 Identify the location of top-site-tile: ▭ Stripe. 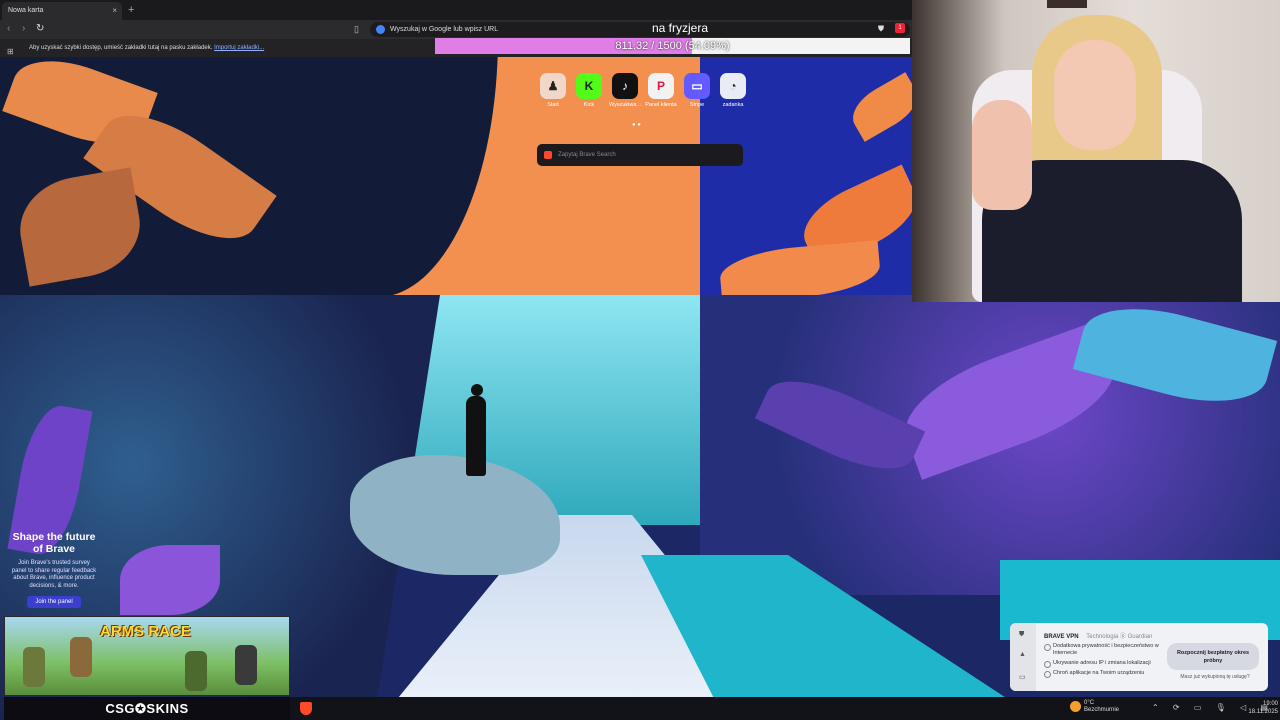
(697, 90).